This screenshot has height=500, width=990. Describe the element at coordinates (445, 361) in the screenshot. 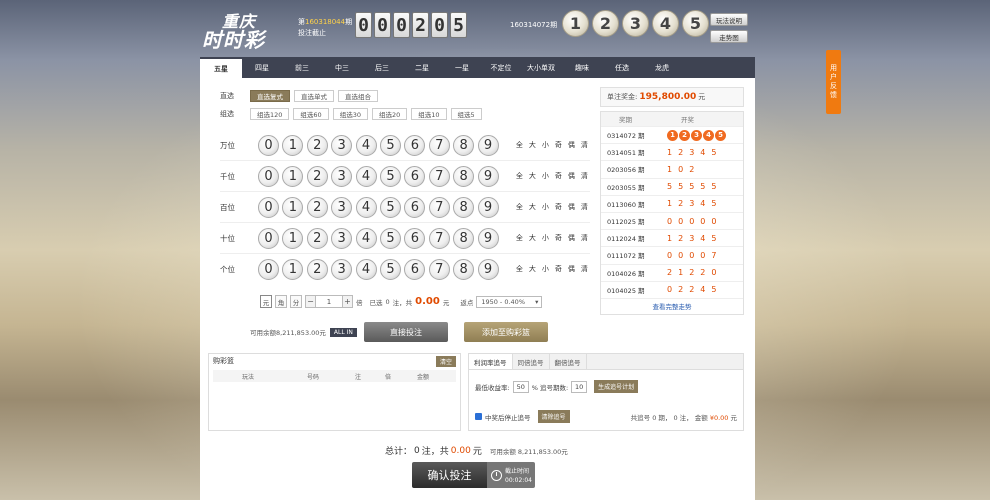

I see `cart-clear-button: 清空` at that location.